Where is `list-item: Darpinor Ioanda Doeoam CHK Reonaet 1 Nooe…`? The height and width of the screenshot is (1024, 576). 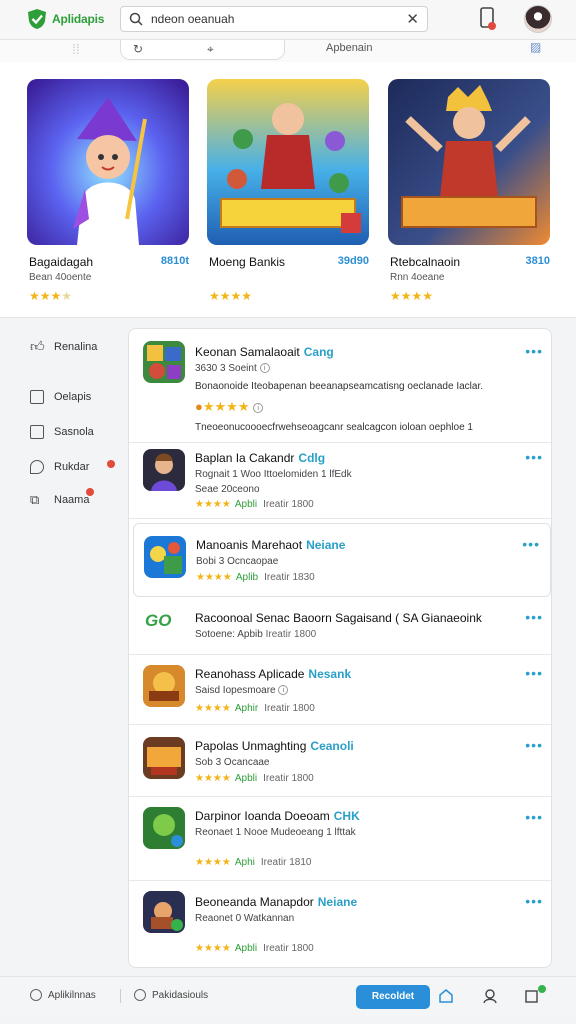 list-item: Darpinor Ioanda Doeoam CHK Reonaet 1 Nooe… is located at coordinates (340, 839).